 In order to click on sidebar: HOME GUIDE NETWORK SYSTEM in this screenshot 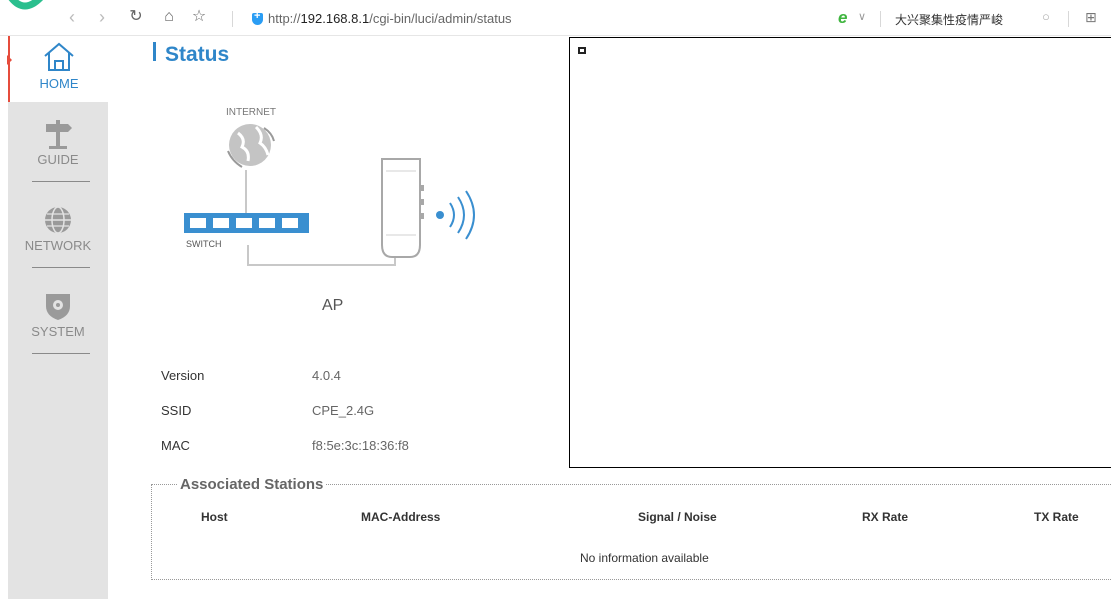, I will do `click(58, 317)`.